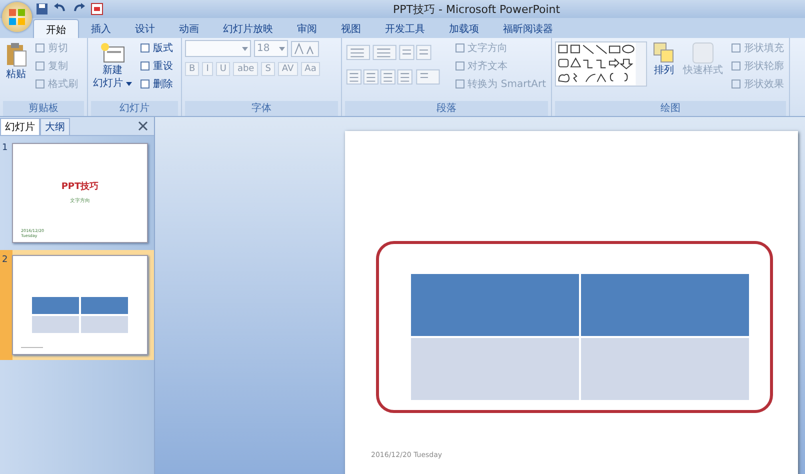 The height and width of the screenshot is (474, 805). Describe the element at coordinates (157, 66) in the screenshot. I see `ribbon-button: 重设` at that location.